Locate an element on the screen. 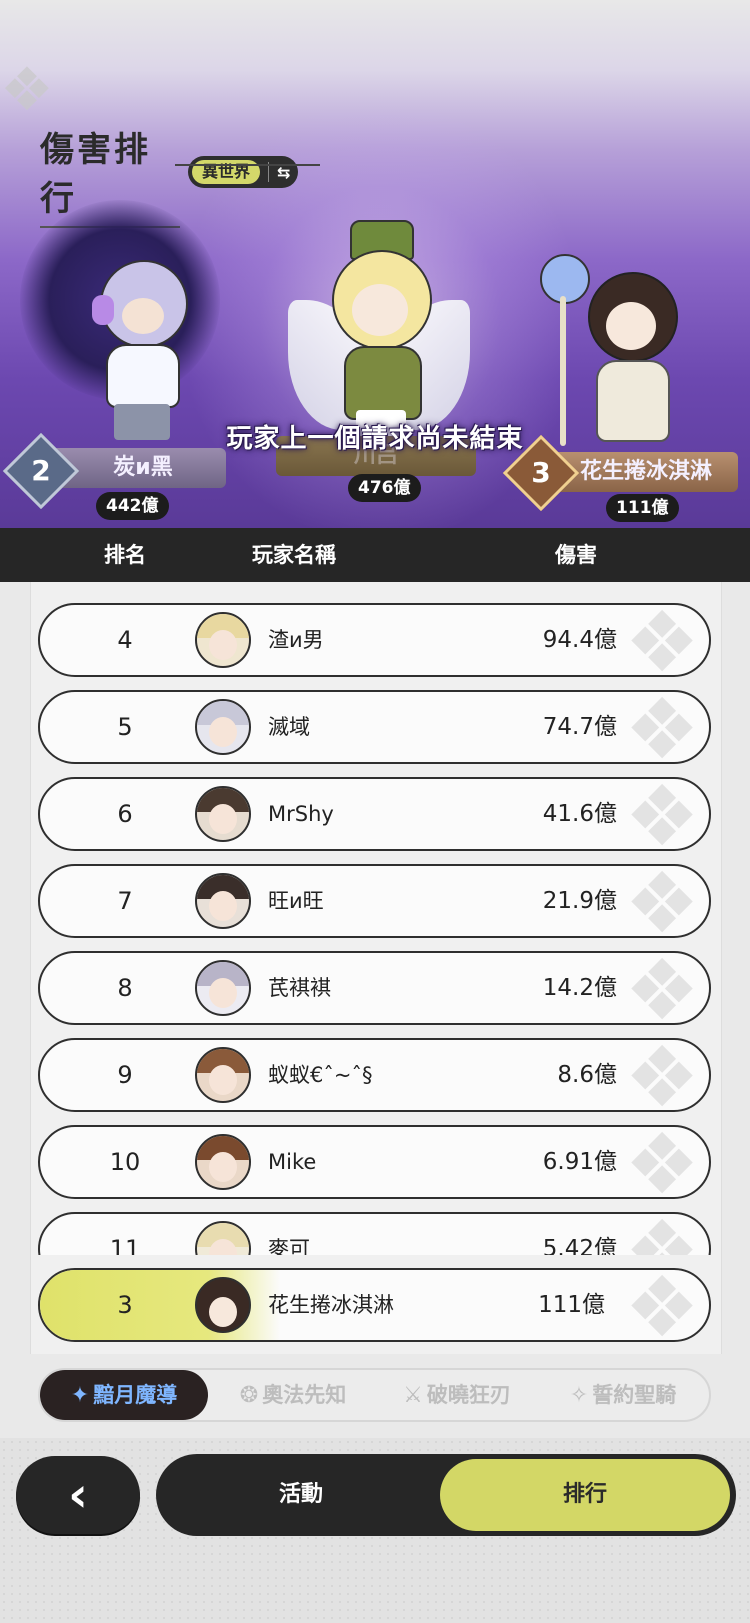  row-rank: 8 is located at coordinates (125, 988).